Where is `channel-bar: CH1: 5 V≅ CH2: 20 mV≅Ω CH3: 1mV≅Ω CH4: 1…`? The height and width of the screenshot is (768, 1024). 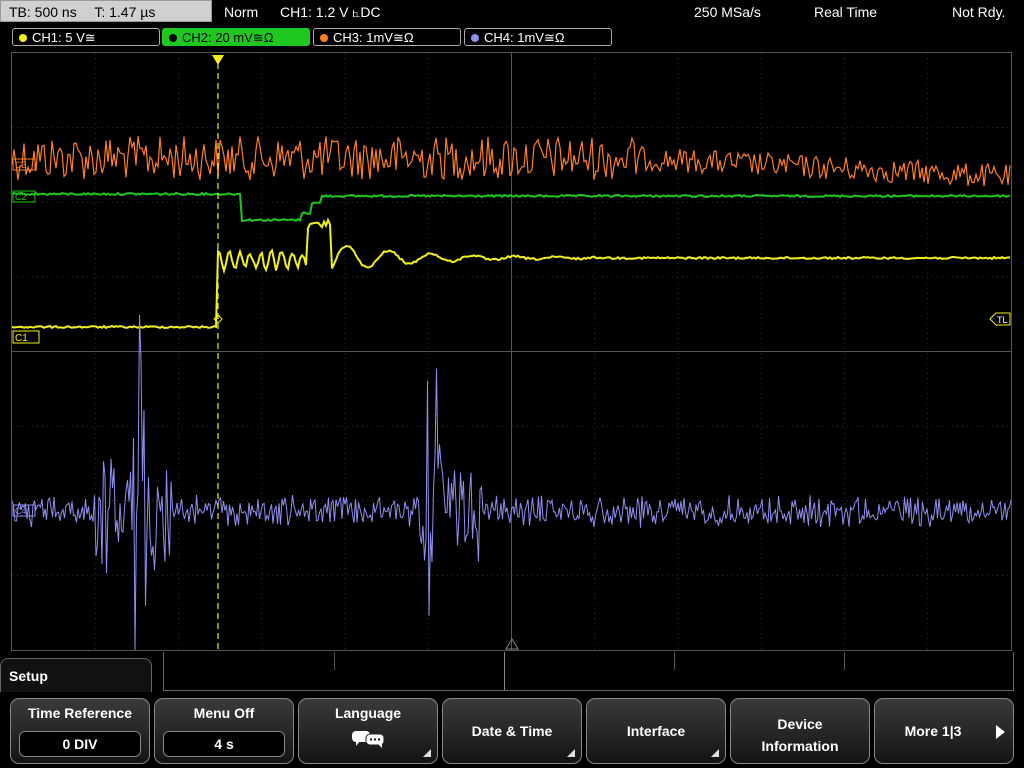
channel-bar: CH1: 5 V≅ CH2: 20 mV≅Ω CH3: 1mV≅Ω CH4: 1… is located at coordinates (512, 37).